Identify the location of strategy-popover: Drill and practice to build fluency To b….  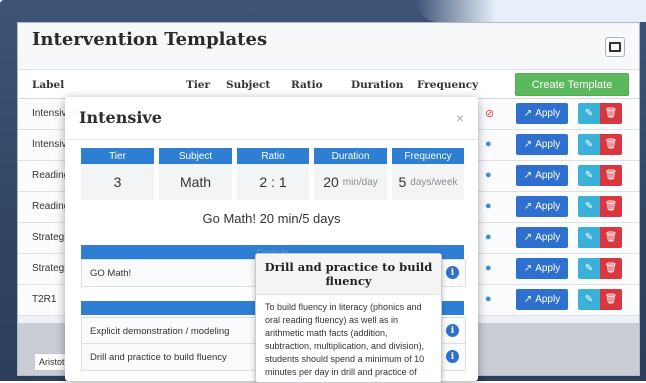
(348, 318).